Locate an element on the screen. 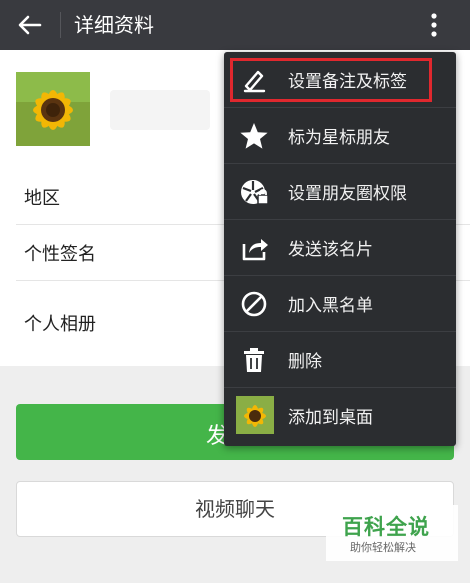  share-icon is located at coordinates (255, 250).